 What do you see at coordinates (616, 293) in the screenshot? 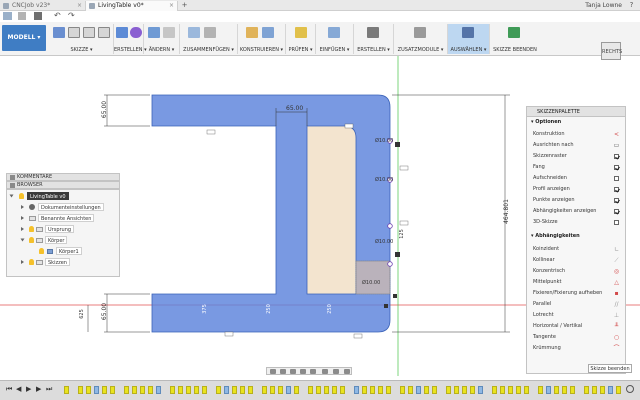
I see `lock-icon: ▪` at bounding box center [616, 293].